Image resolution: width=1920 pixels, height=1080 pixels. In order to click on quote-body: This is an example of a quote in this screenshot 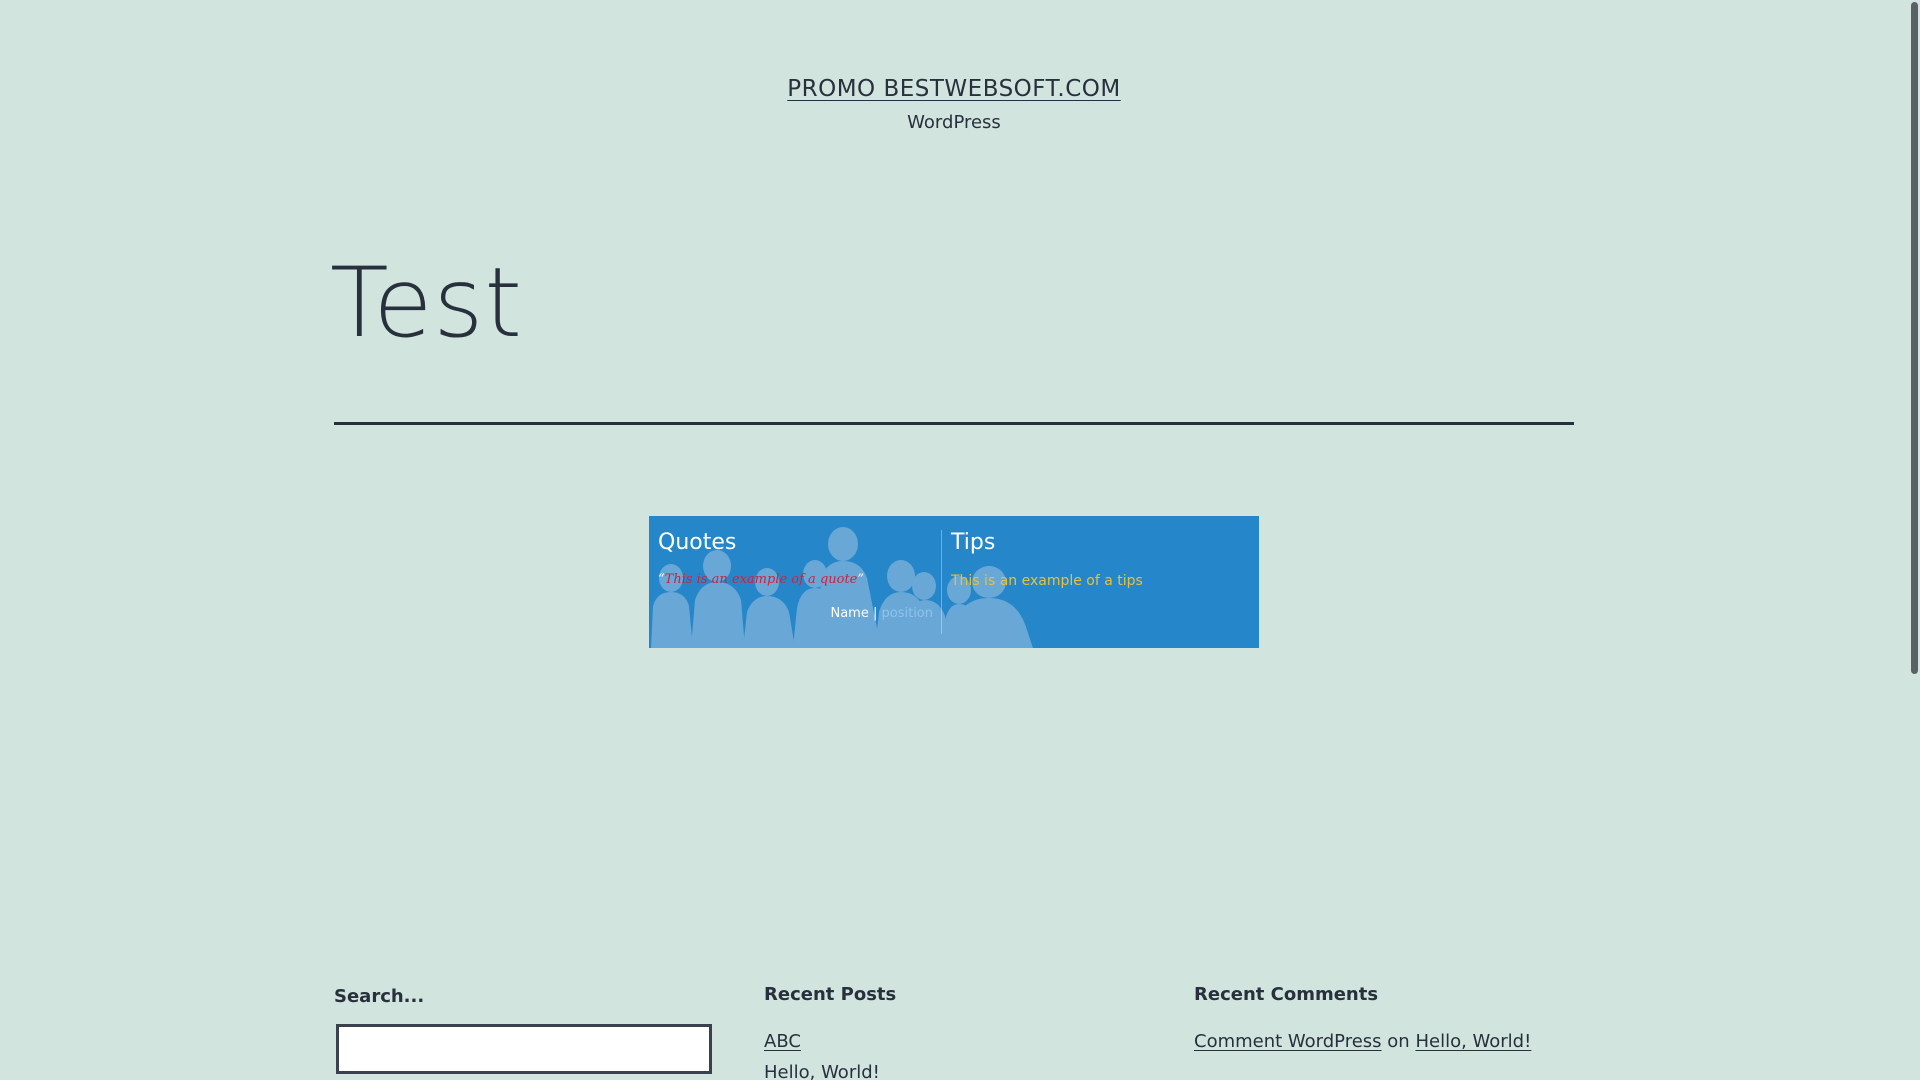, I will do `click(761, 579)`.